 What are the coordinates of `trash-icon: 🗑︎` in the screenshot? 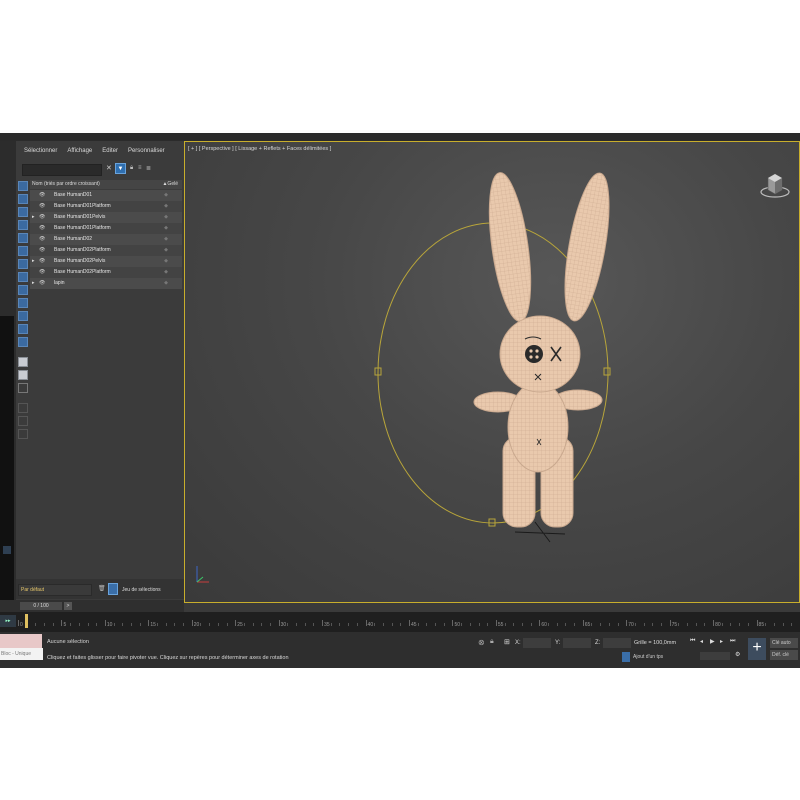 It's located at (102, 588).